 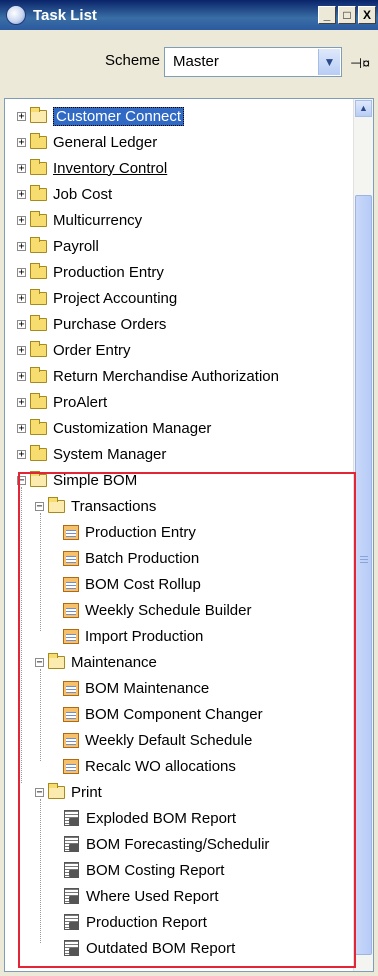 I want to click on tree-item-payroll: + Payroll, so click(x=58, y=246).